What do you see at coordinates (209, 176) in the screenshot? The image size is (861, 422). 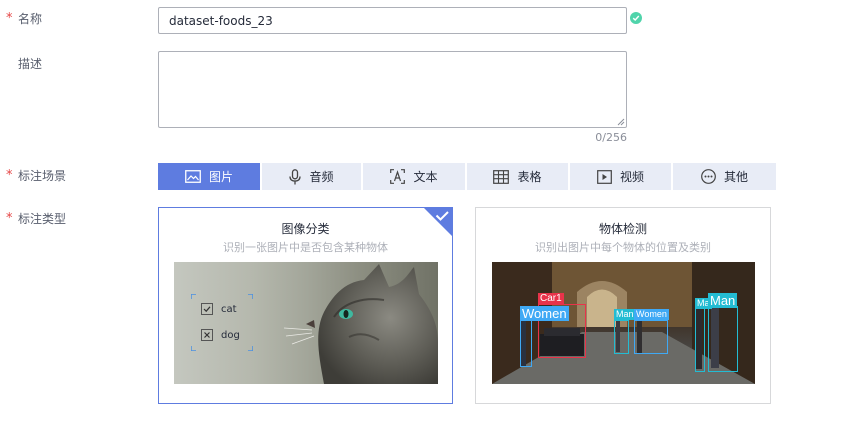 I see `tab-image: 图片` at bounding box center [209, 176].